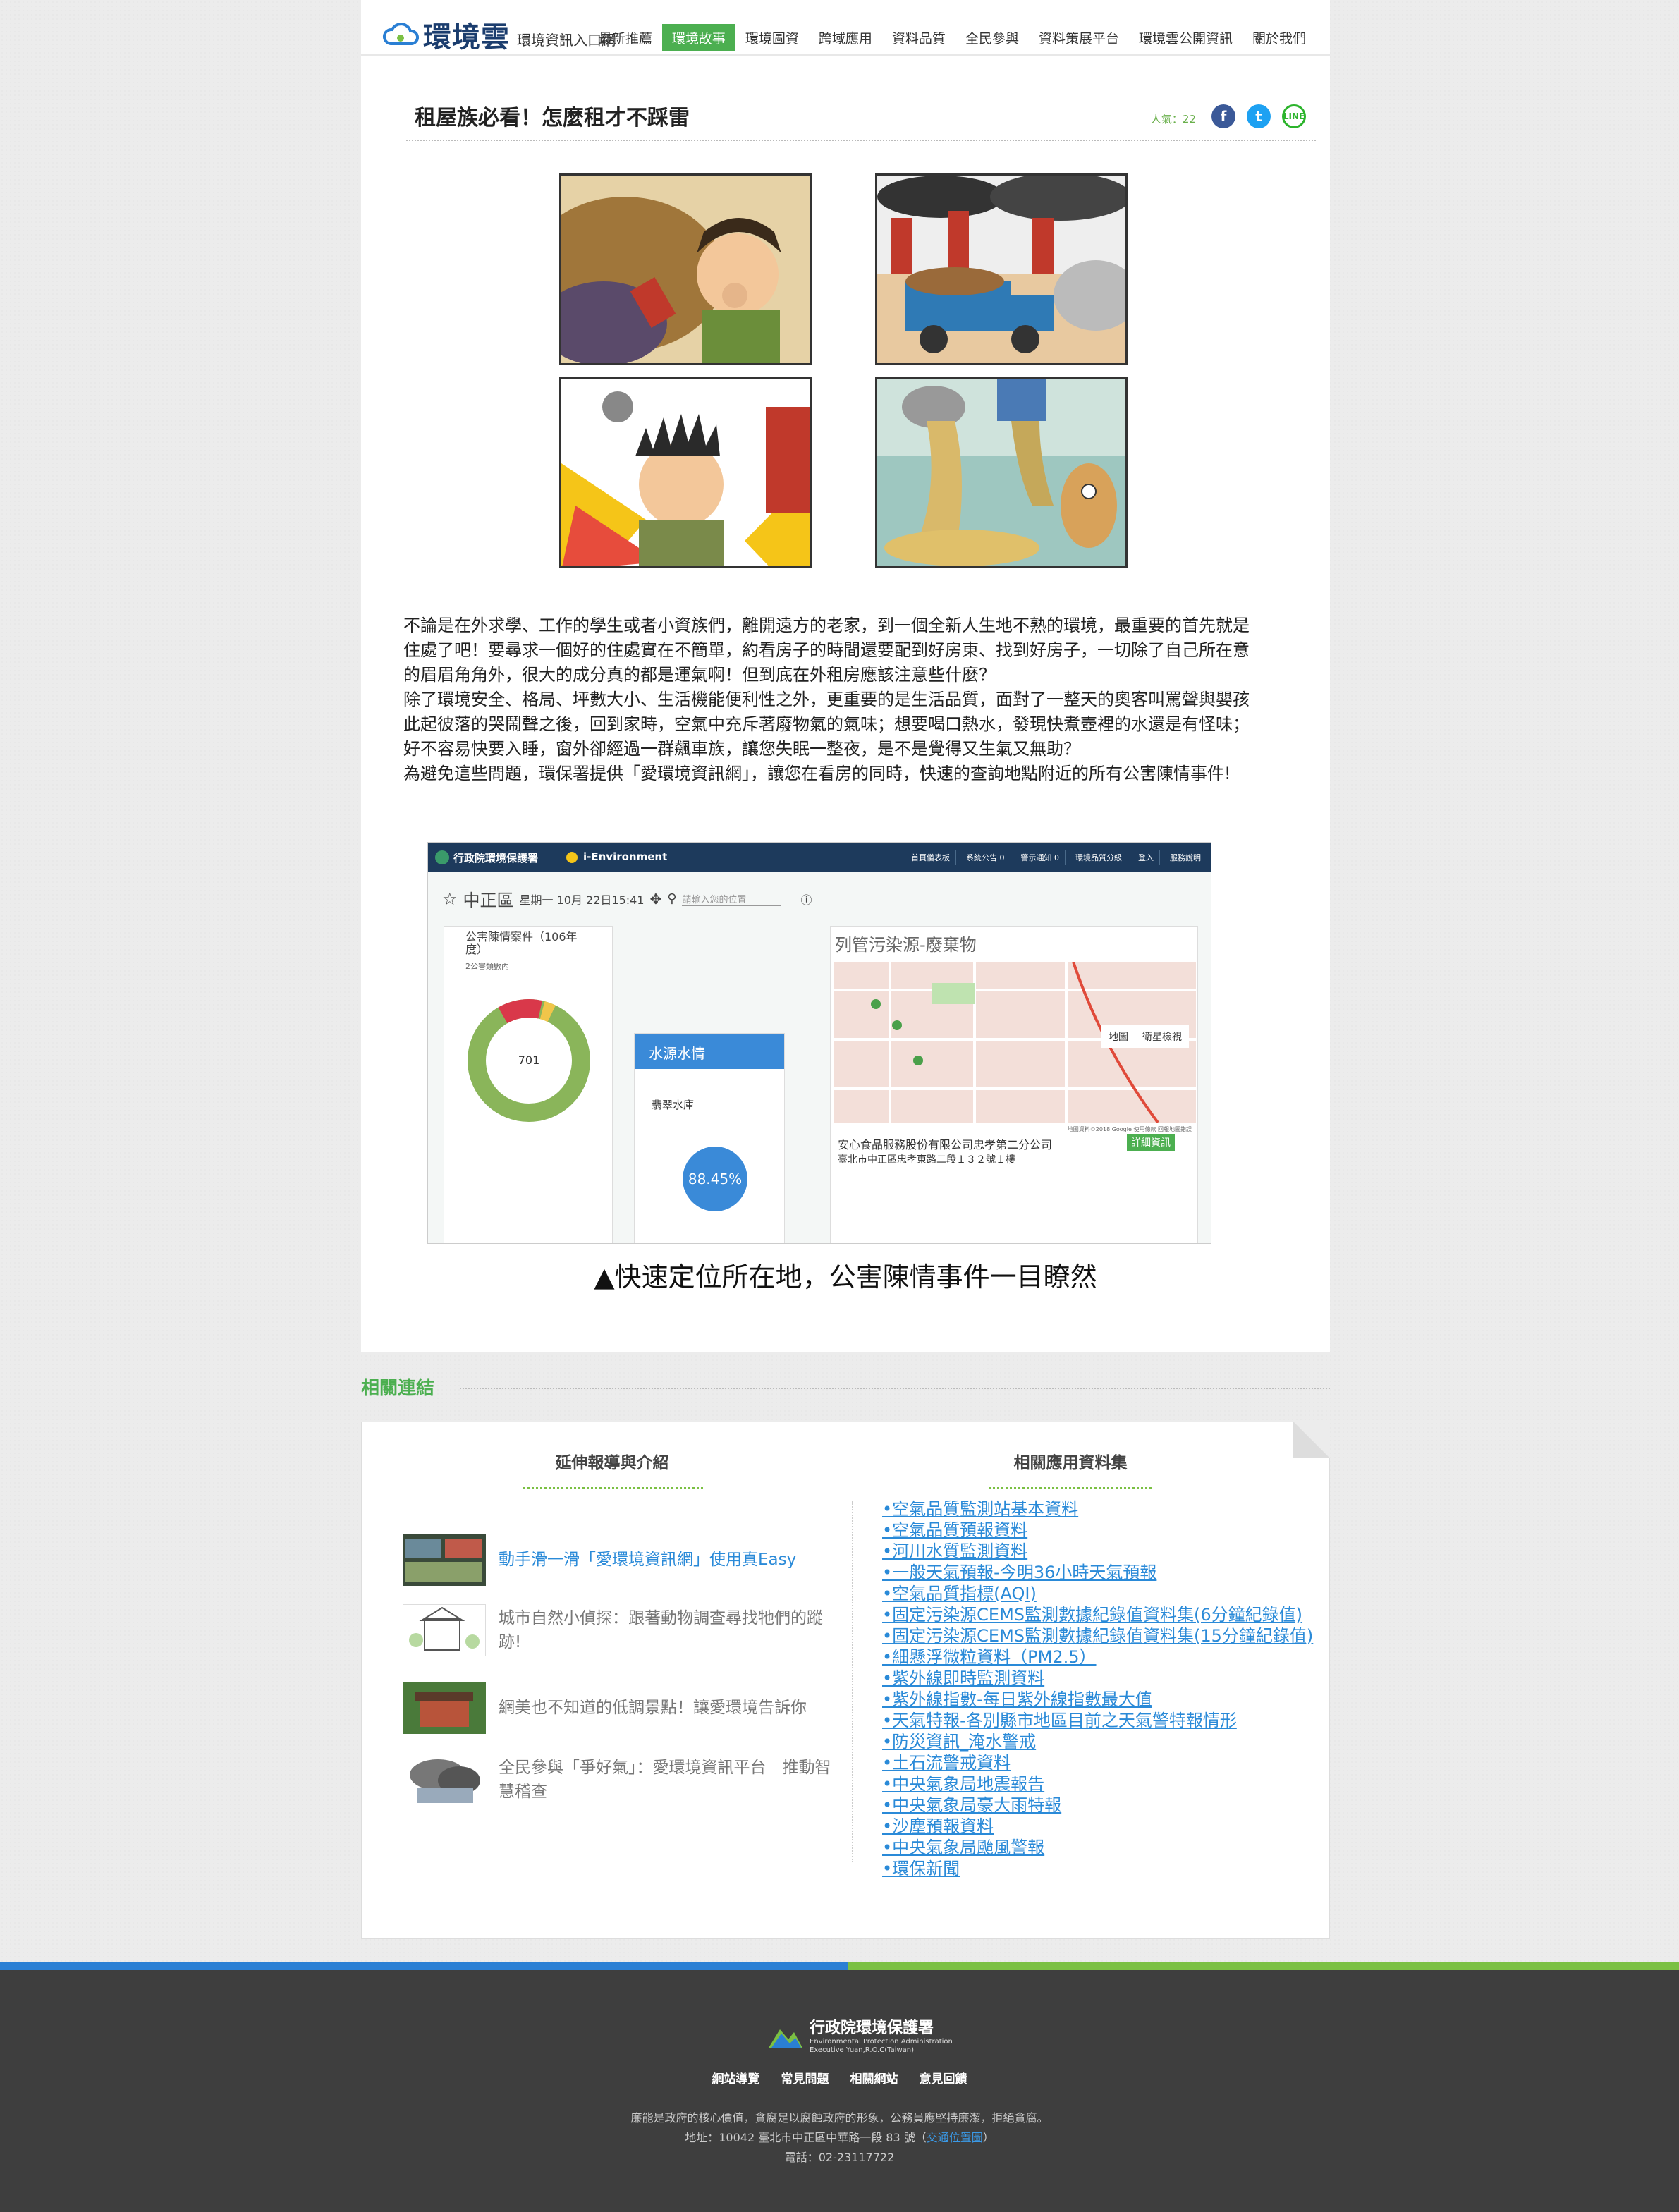  Describe the element at coordinates (398, 1388) in the screenshot. I see `related-title: 相關連結` at that location.